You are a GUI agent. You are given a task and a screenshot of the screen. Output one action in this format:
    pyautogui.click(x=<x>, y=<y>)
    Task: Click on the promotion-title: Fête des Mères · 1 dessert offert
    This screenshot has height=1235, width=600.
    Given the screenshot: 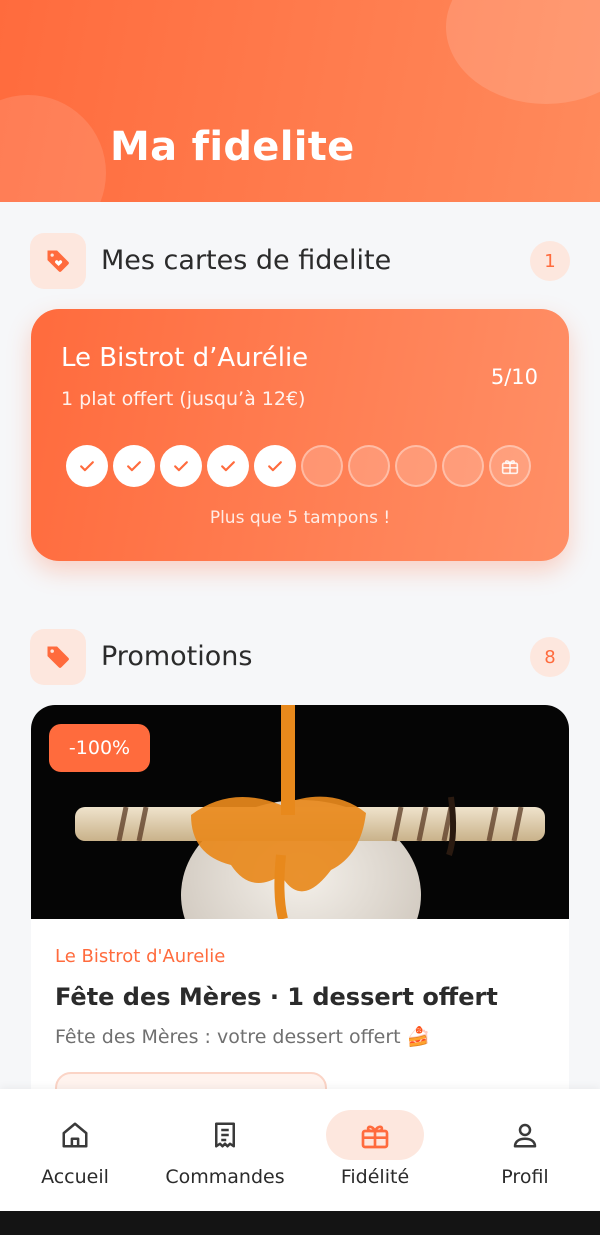 What is the action you would take?
    pyautogui.click(x=276, y=997)
    